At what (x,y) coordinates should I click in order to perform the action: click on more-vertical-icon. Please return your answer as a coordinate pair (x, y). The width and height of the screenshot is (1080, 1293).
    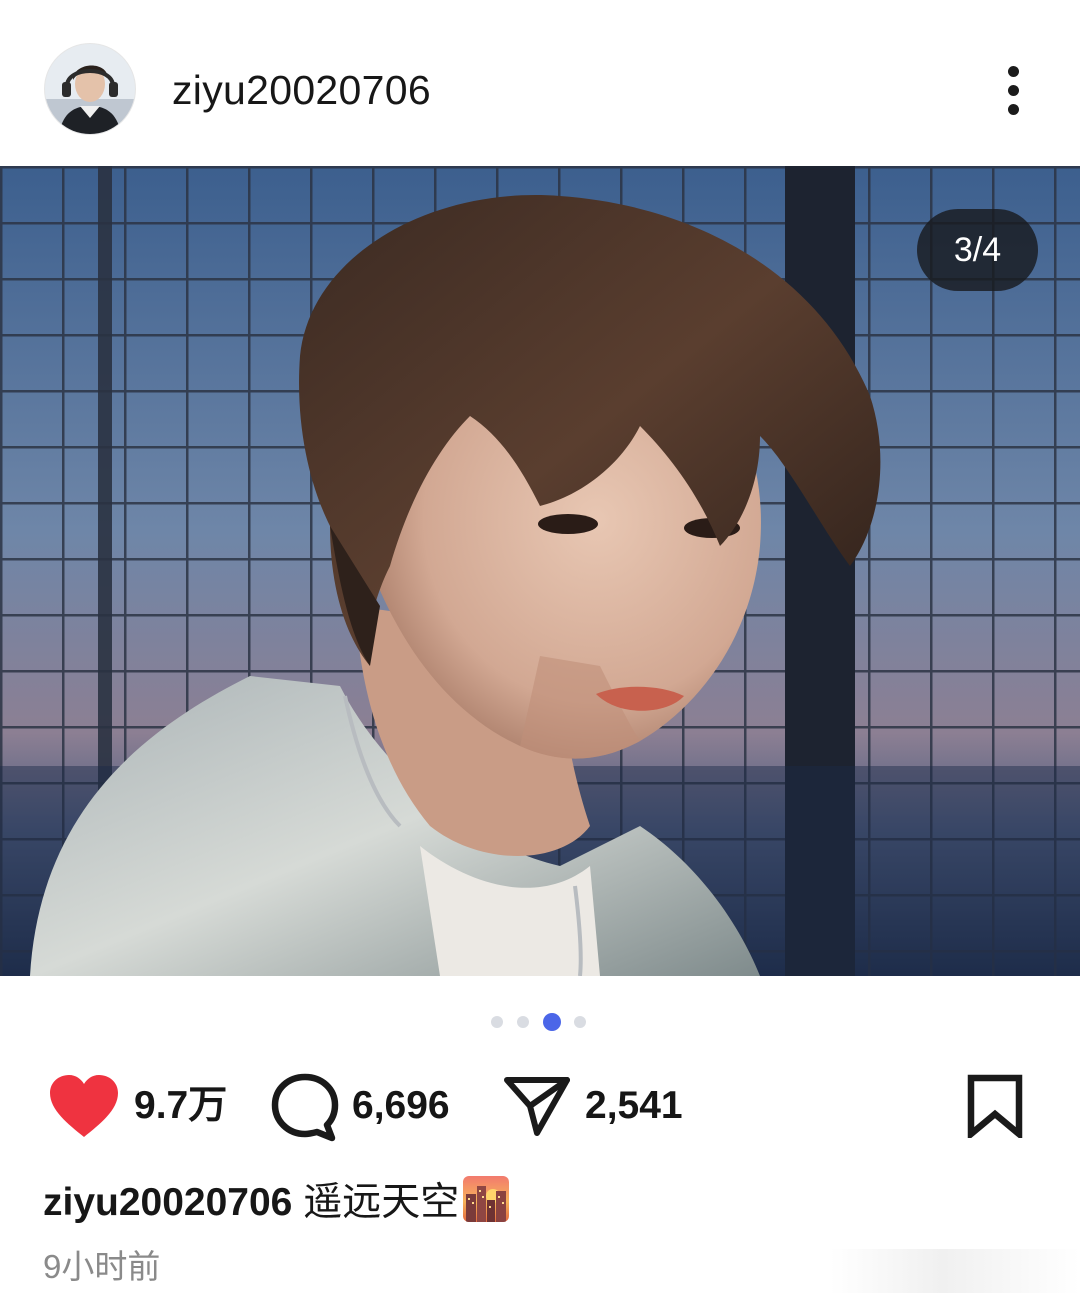
    Looking at the image, I should click on (1013, 71).